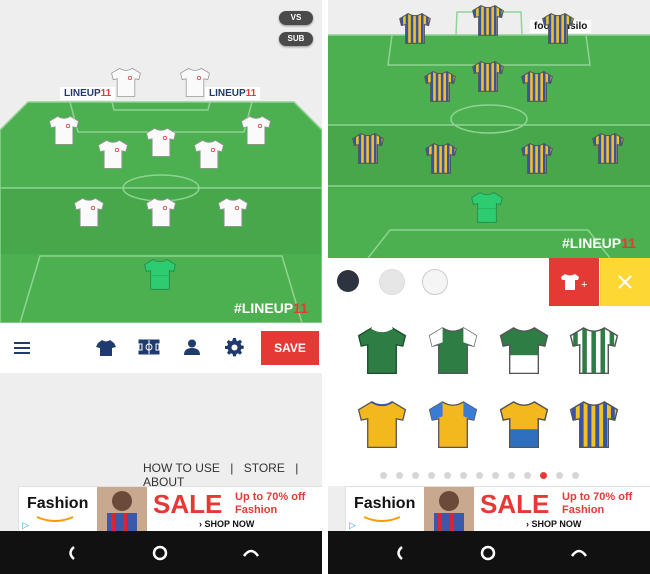  I want to click on color-swatch-bar: +, so click(489, 282).